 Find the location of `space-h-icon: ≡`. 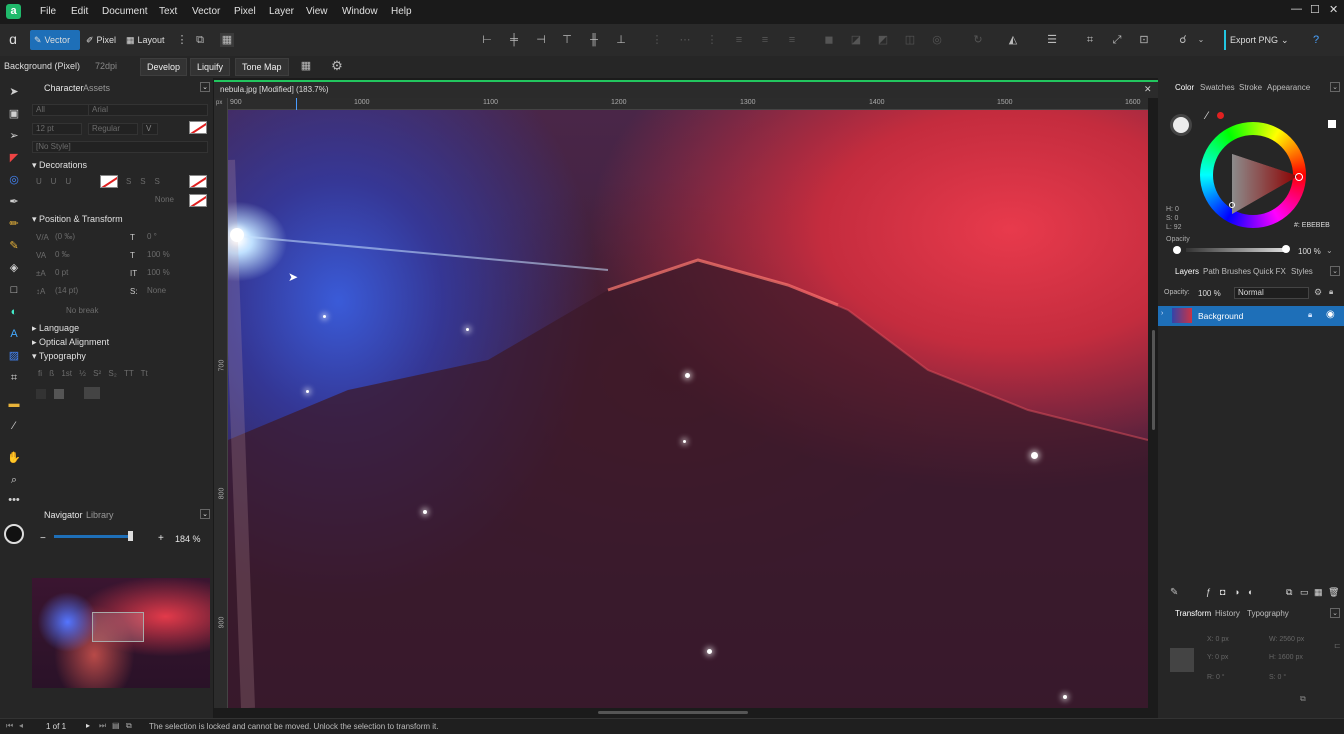

space-h-icon: ≡ is located at coordinates (792, 40).